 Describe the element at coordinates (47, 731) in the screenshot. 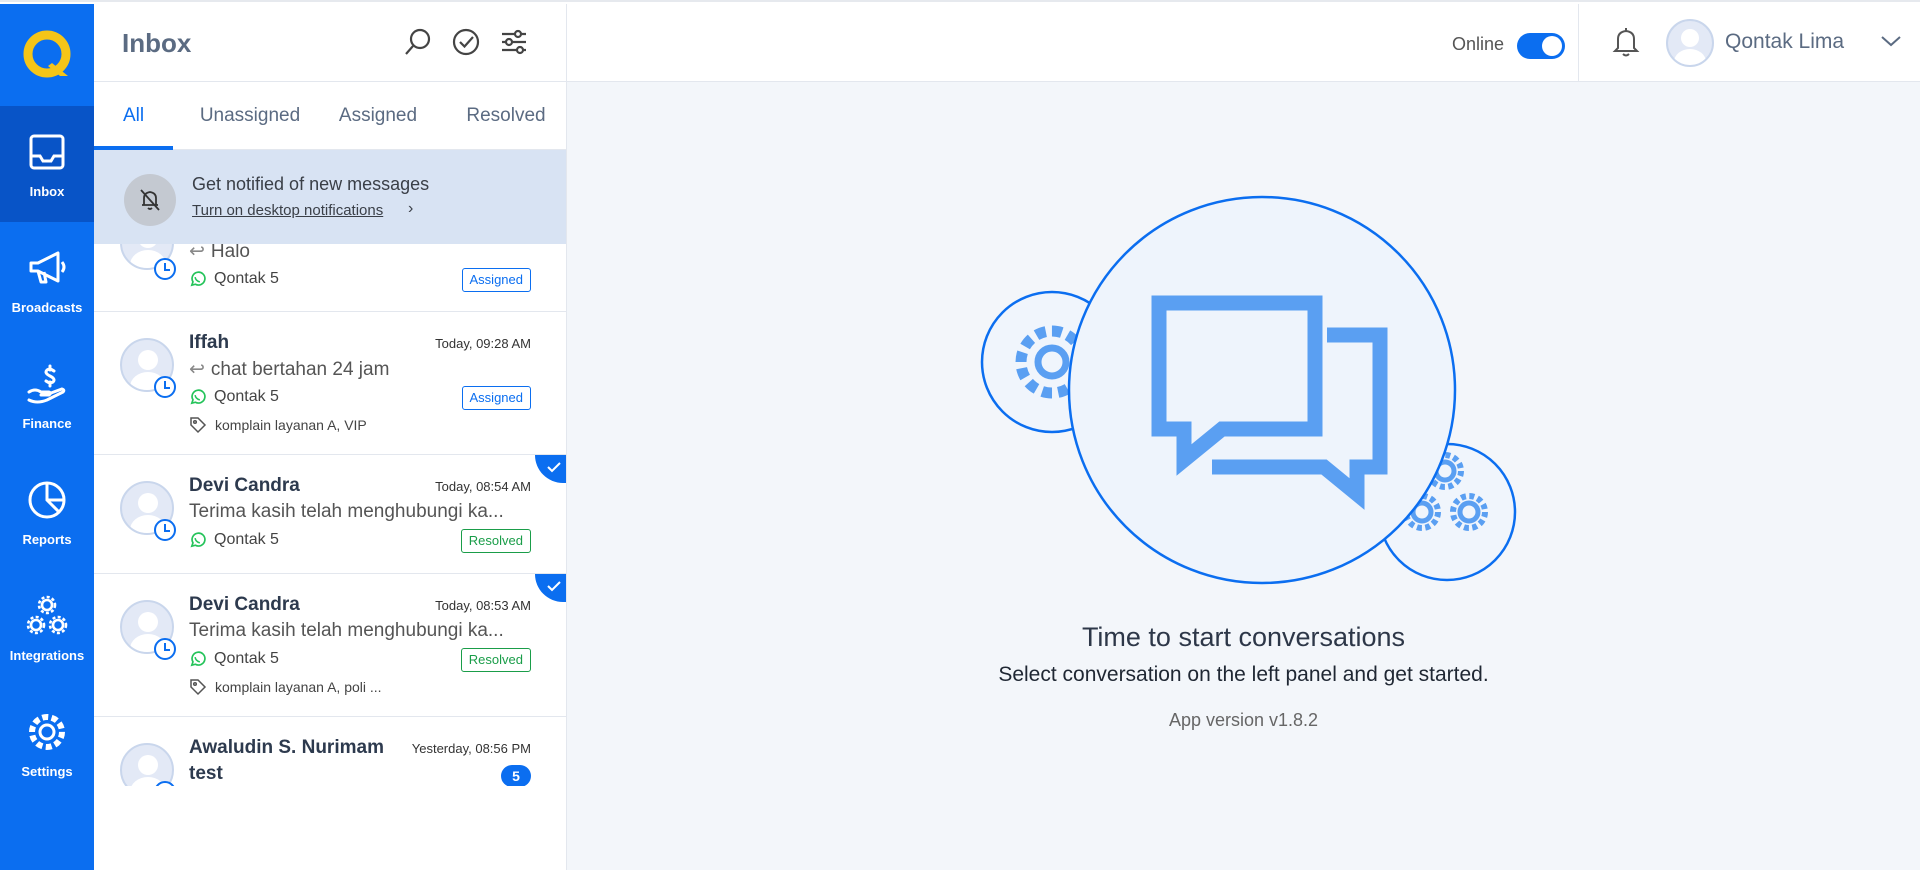

I see `gear-icon` at that location.